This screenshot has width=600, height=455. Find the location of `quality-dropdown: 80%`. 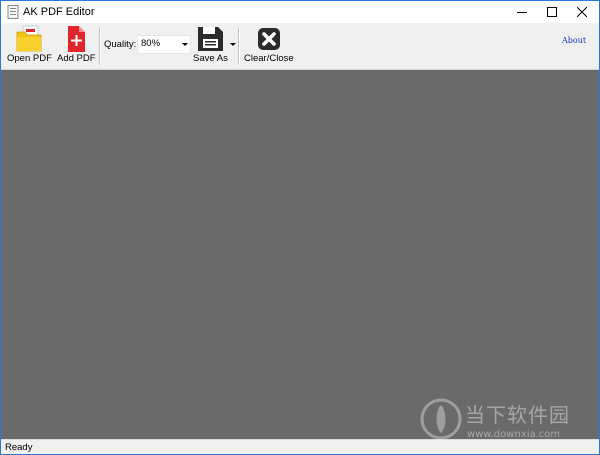

quality-dropdown: 80% is located at coordinates (164, 44).